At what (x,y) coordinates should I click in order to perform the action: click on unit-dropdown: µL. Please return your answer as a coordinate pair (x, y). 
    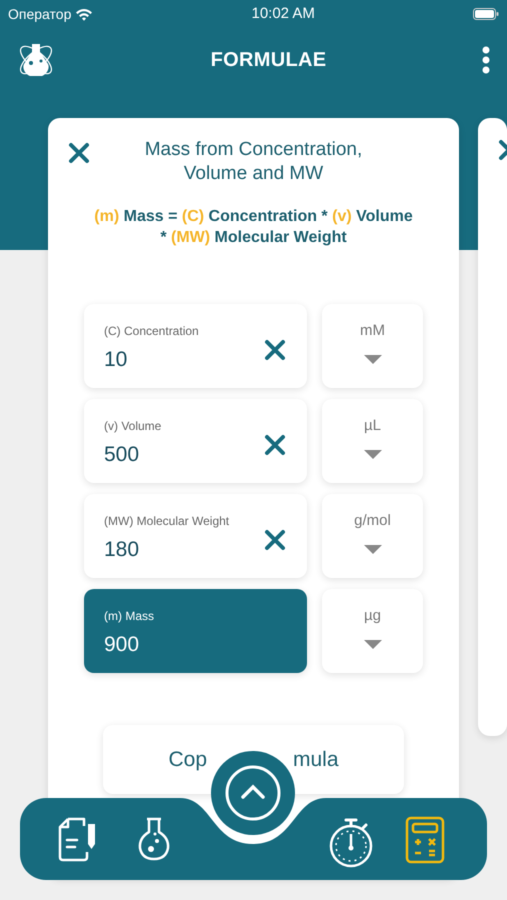
    Looking at the image, I should click on (372, 441).